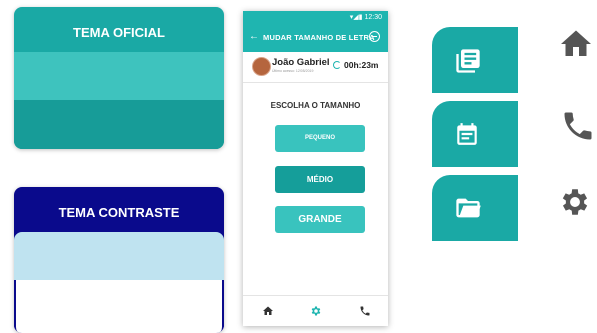 This screenshot has height=333, width=597. What do you see at coordinates (361, 65) in the screenshot?
I see `session-timer: 00h:23m` at bounding box center [361, 65].